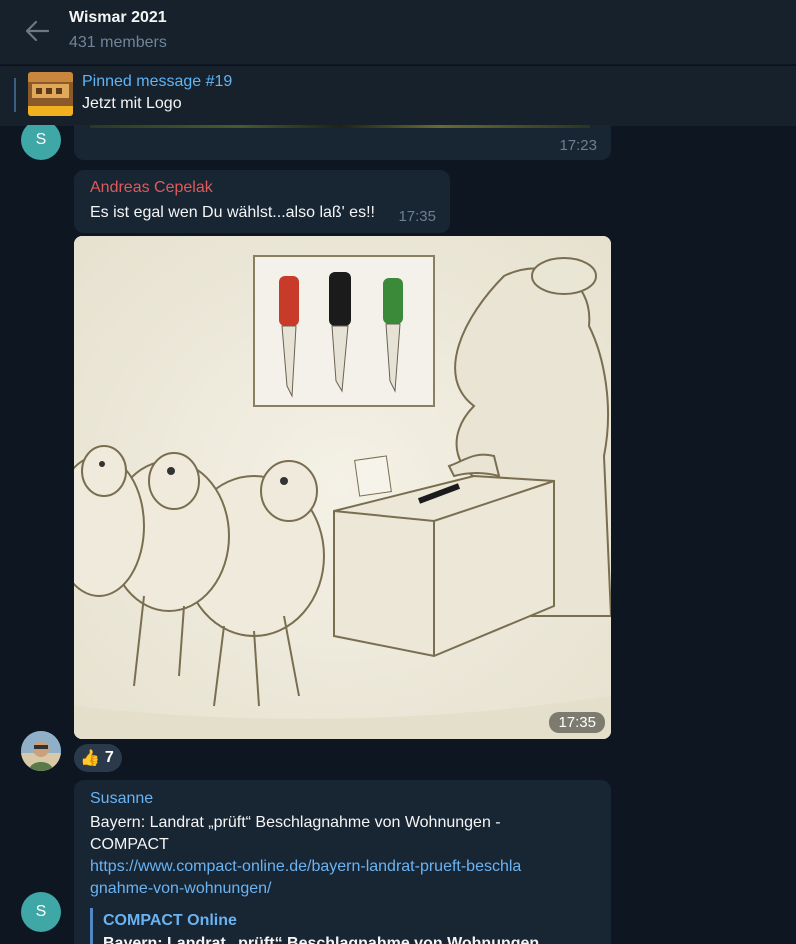 The image size is (796, 944). I want to click on pinned-indicator, so click(15, 95).